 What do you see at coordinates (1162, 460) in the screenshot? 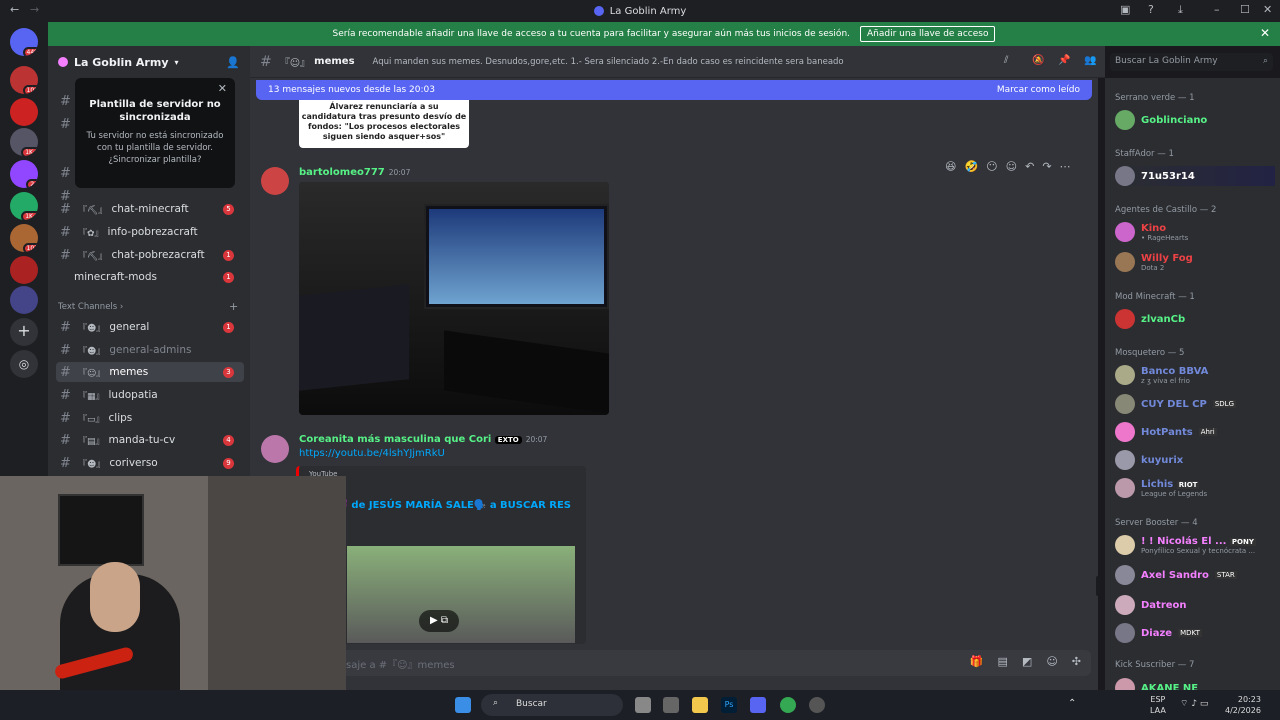
I see `member-name: kuyurix` at bounding box center [1162, 460].